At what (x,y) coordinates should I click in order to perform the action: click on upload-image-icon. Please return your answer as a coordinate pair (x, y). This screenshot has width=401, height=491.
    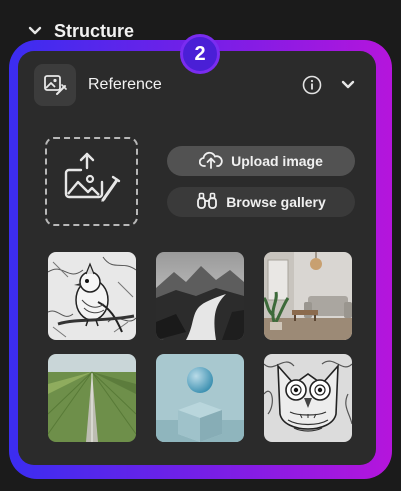
    Looking at the image, I should click on (92, 181).